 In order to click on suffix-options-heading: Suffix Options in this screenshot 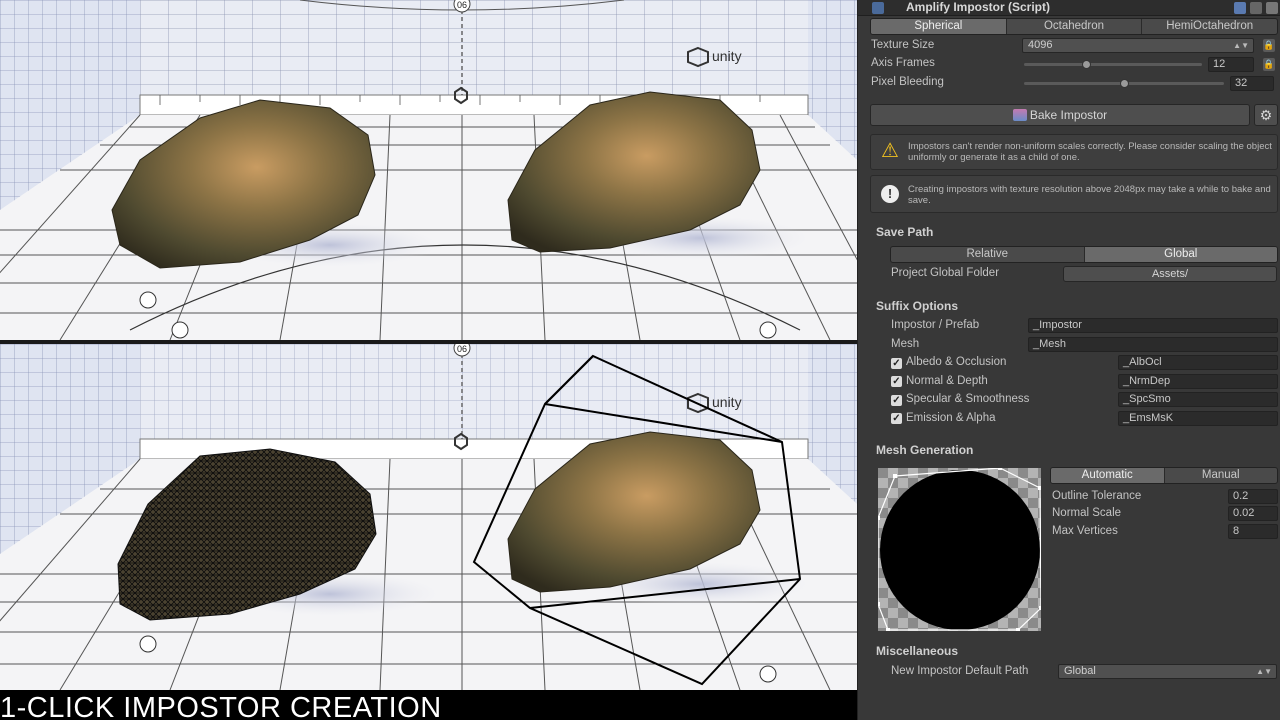, I will do `click(917, 306)`.